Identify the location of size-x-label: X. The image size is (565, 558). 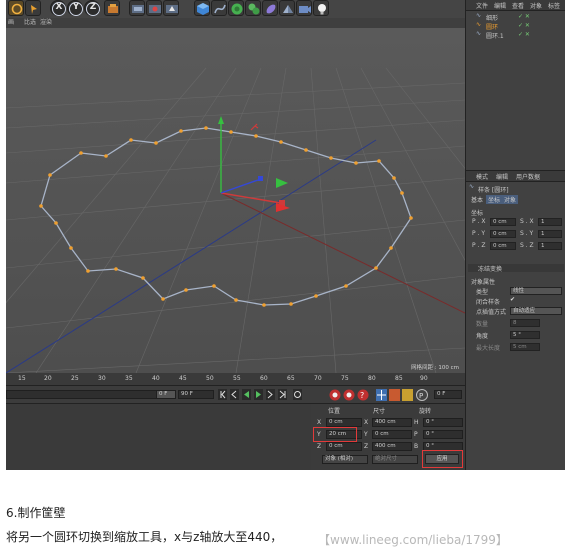
(366, 422).